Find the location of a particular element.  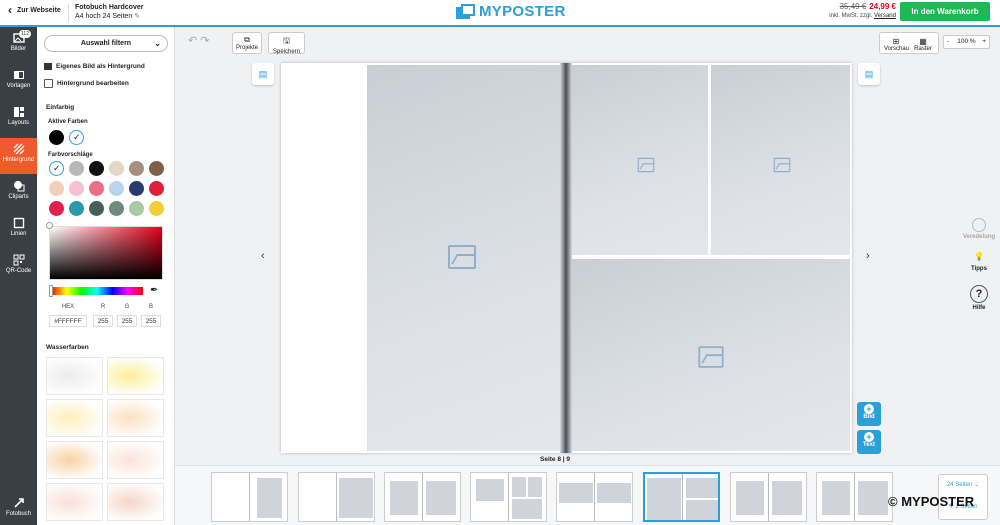

view-tools: ⊞ Vorschau ▦ Raster is located at coordinates (909, 43).